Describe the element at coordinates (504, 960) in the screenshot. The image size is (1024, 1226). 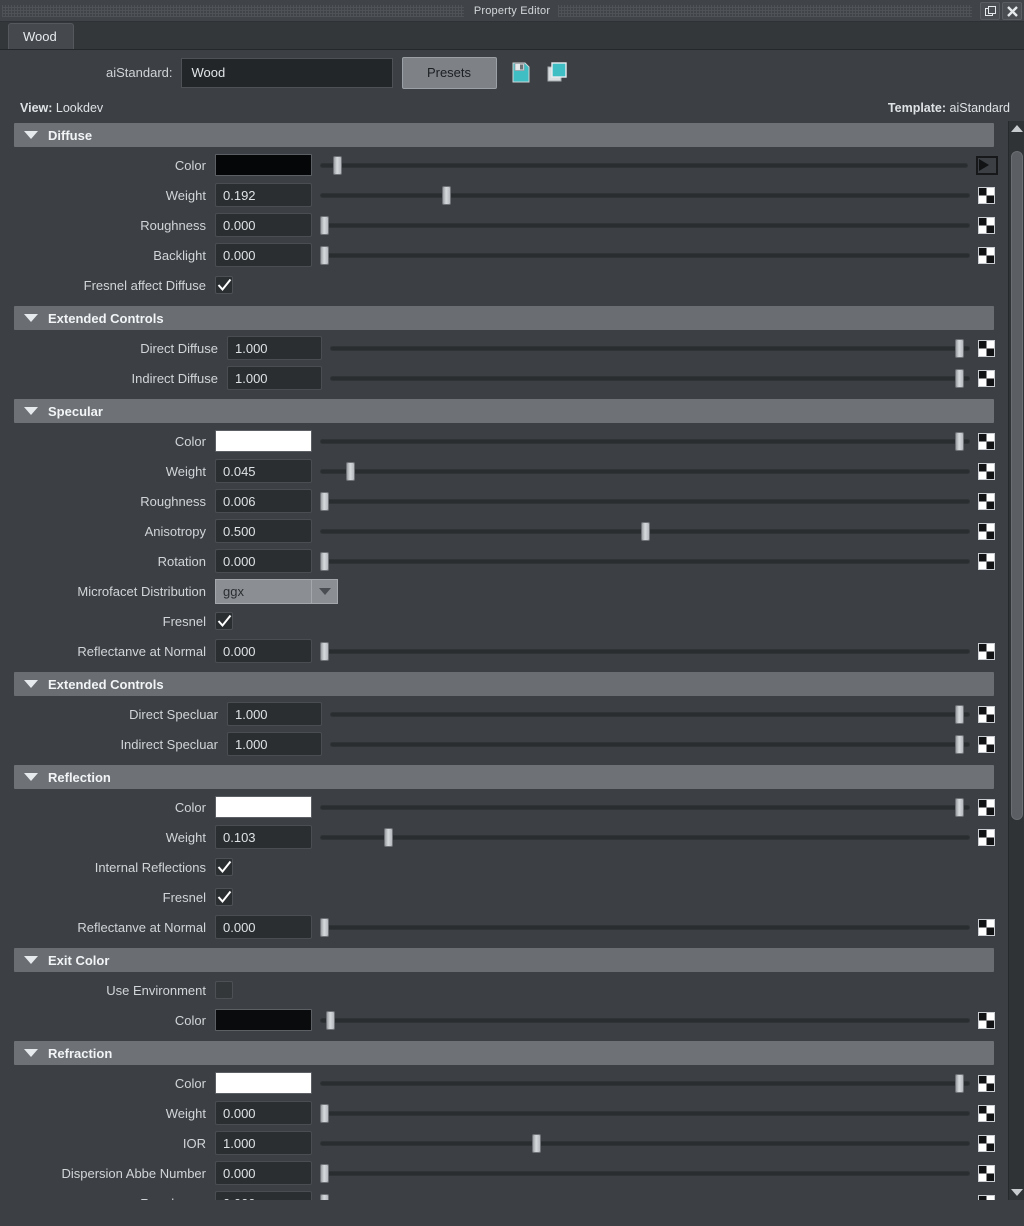
I see `section-header-exit-color: Exit Color` at that location.